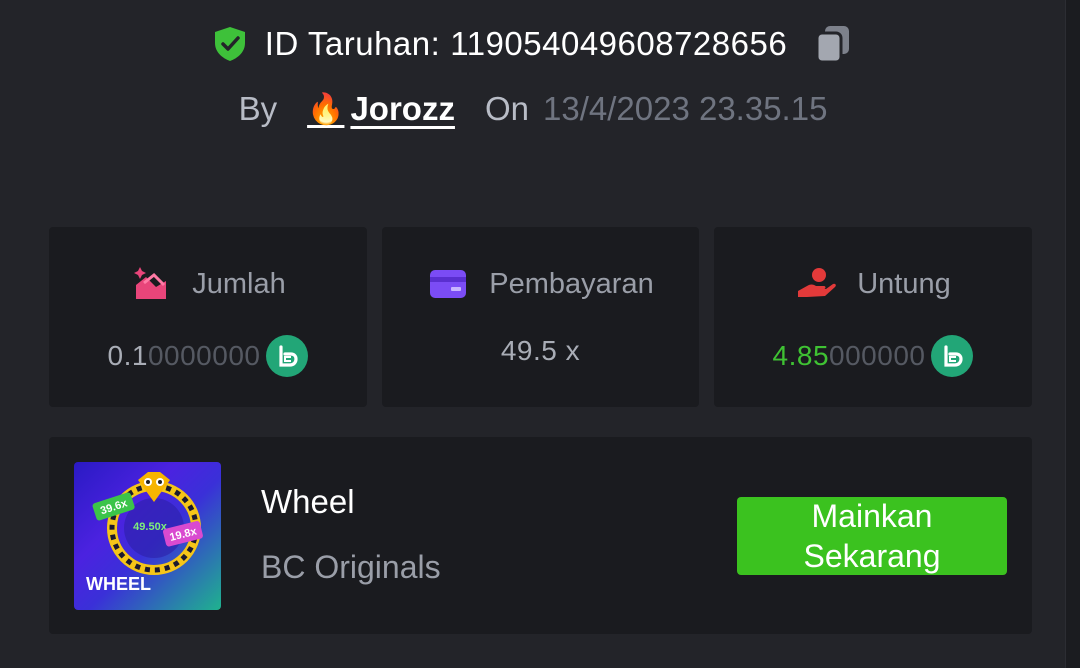 The width and height of the screenshot is (1080, 668). I want to click on thumb-title: WHEEL, so click(118, 584).